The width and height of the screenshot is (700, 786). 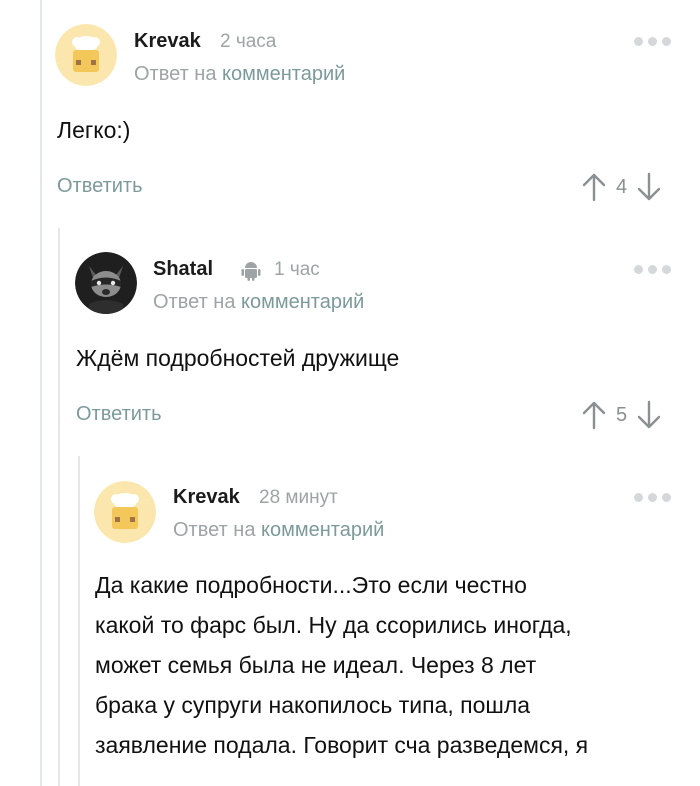 I want to click on comment-text-line: может семья была не идеал. Через 8 лет, so click(x=316, y=665).